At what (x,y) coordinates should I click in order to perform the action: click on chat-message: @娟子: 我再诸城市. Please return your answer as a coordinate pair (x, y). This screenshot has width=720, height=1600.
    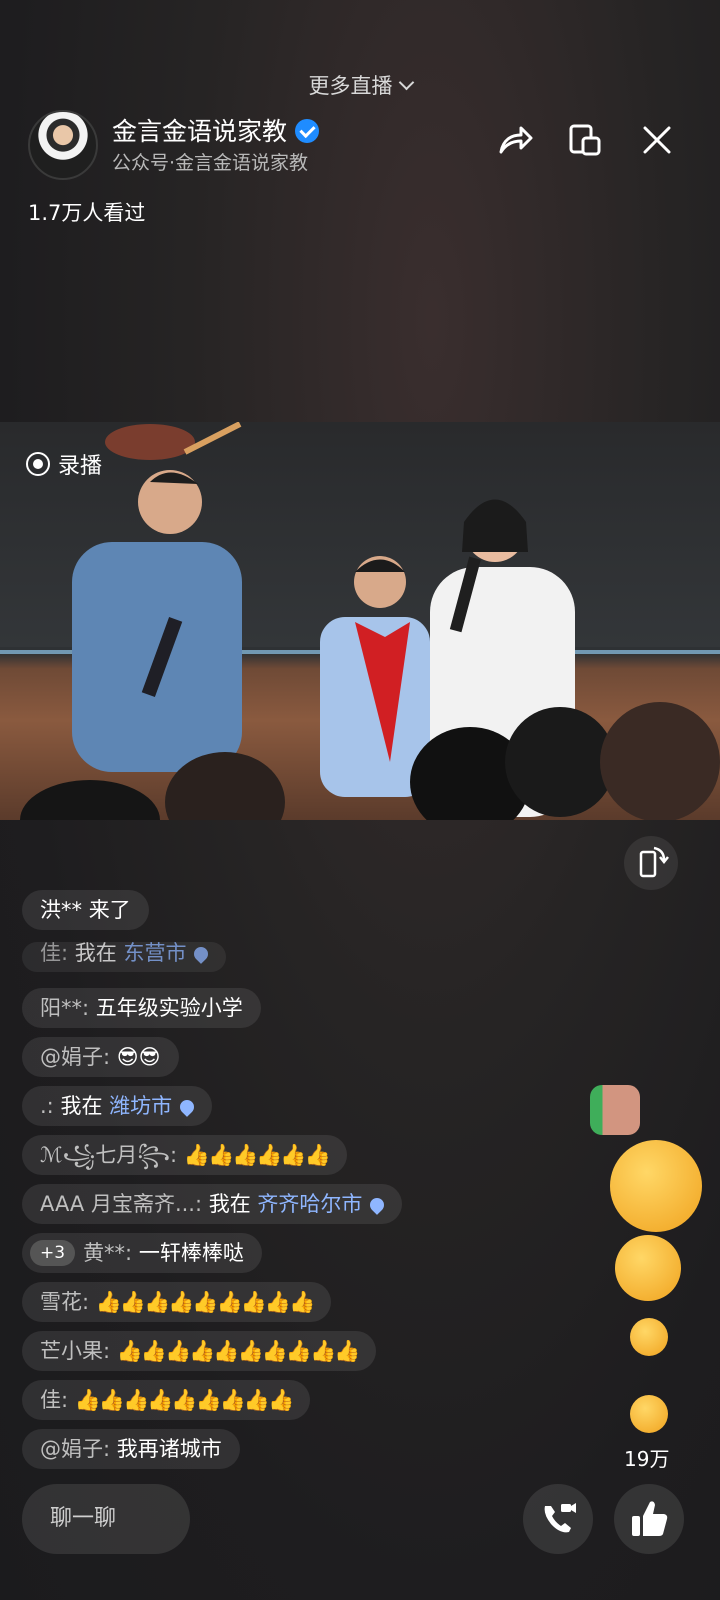
    Looking at the image, I should click on (131, 1449).